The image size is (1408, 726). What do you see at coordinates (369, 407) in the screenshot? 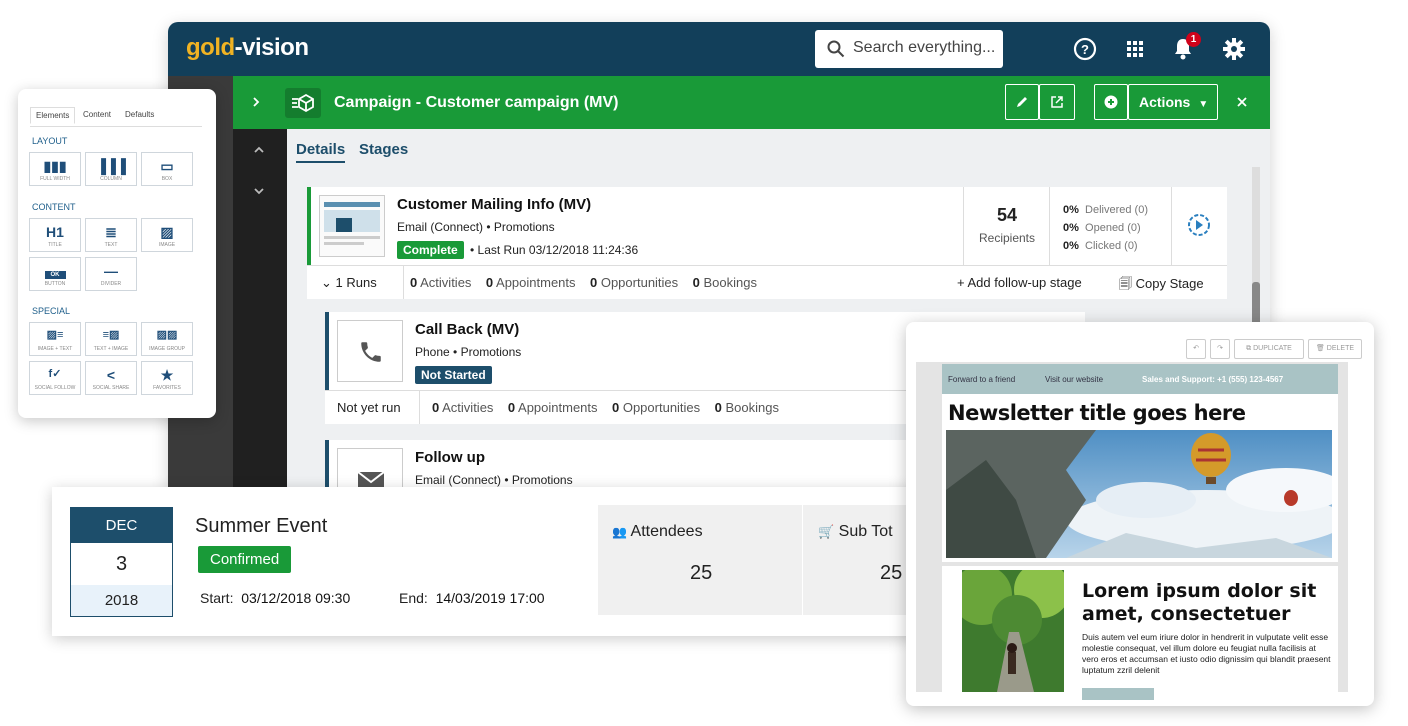
I see `run-state: Not yet run` at bounding box center [369, 407].